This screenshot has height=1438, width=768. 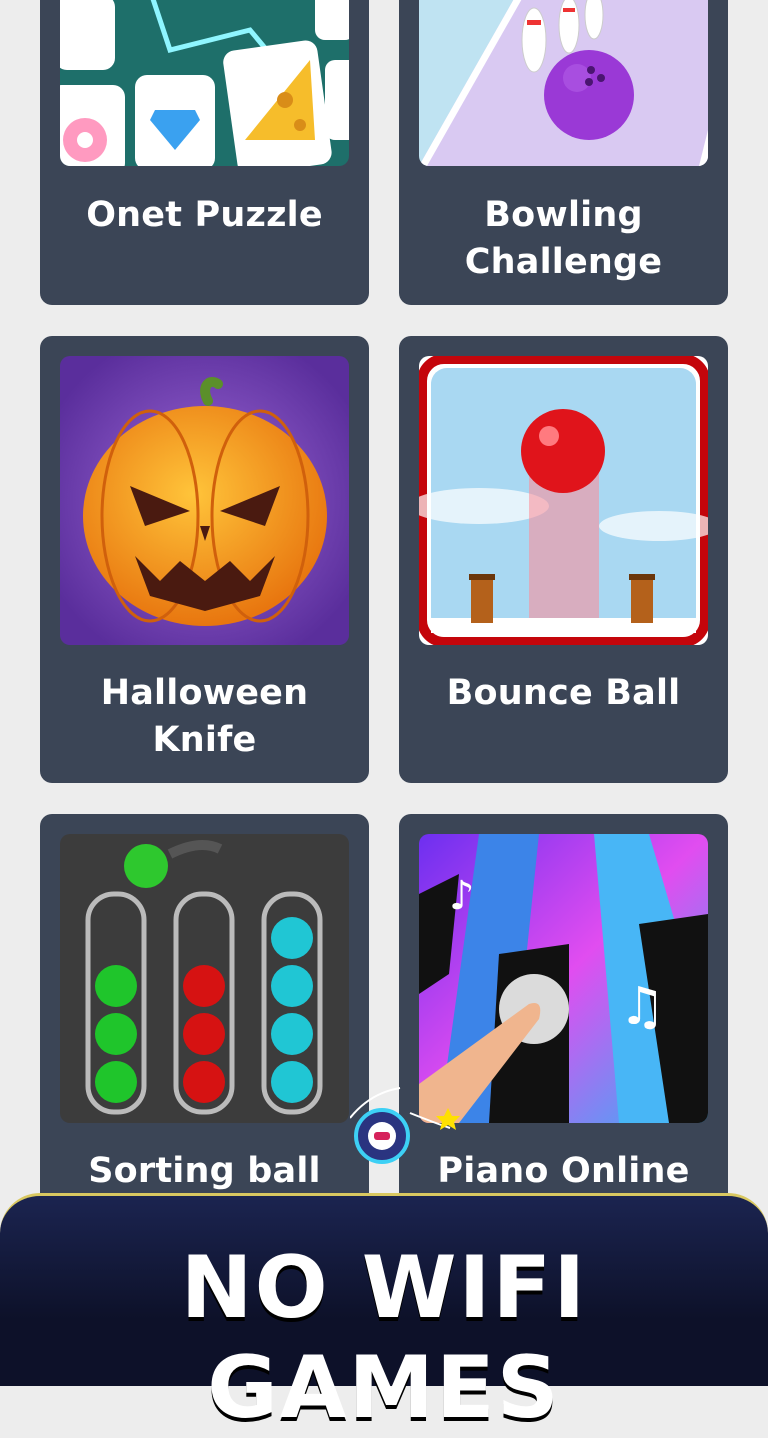 What do you see at coordinates (563, 238) in the screenshot?
I see `game-title: Bowling Challenge` at bounding box center [563, 238].